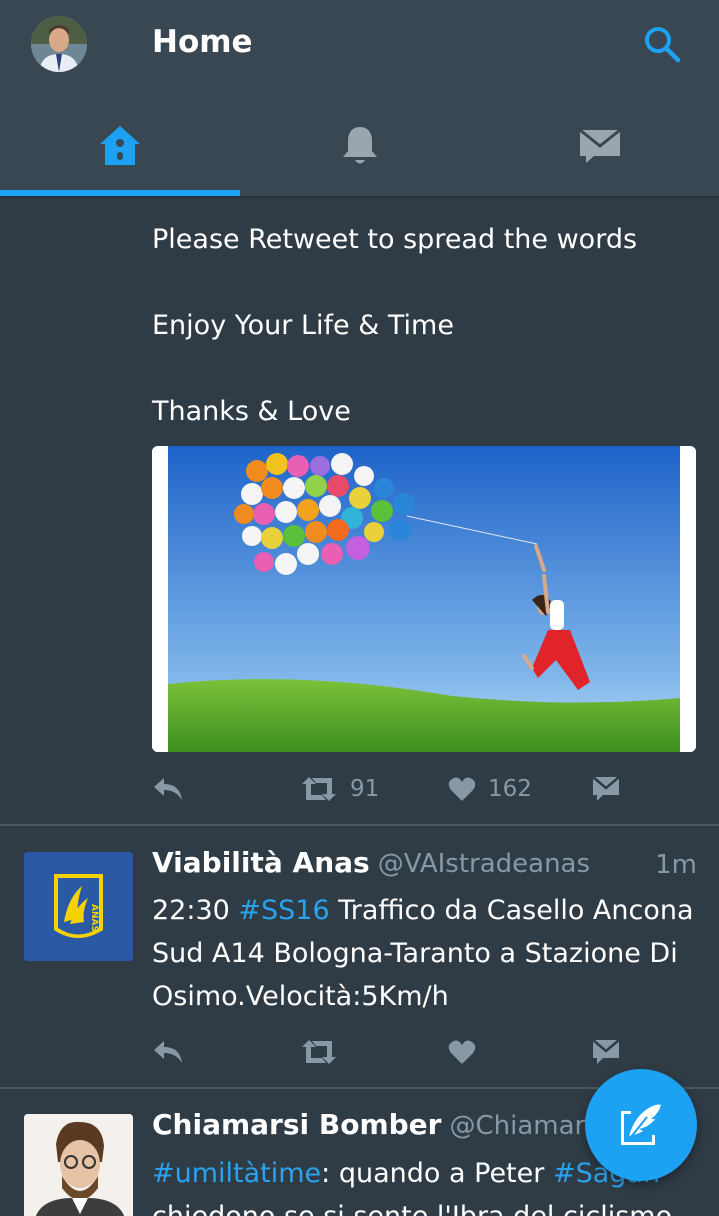  I want to click on author-name: Chiamarsi Bomber, so click(296, 1124).